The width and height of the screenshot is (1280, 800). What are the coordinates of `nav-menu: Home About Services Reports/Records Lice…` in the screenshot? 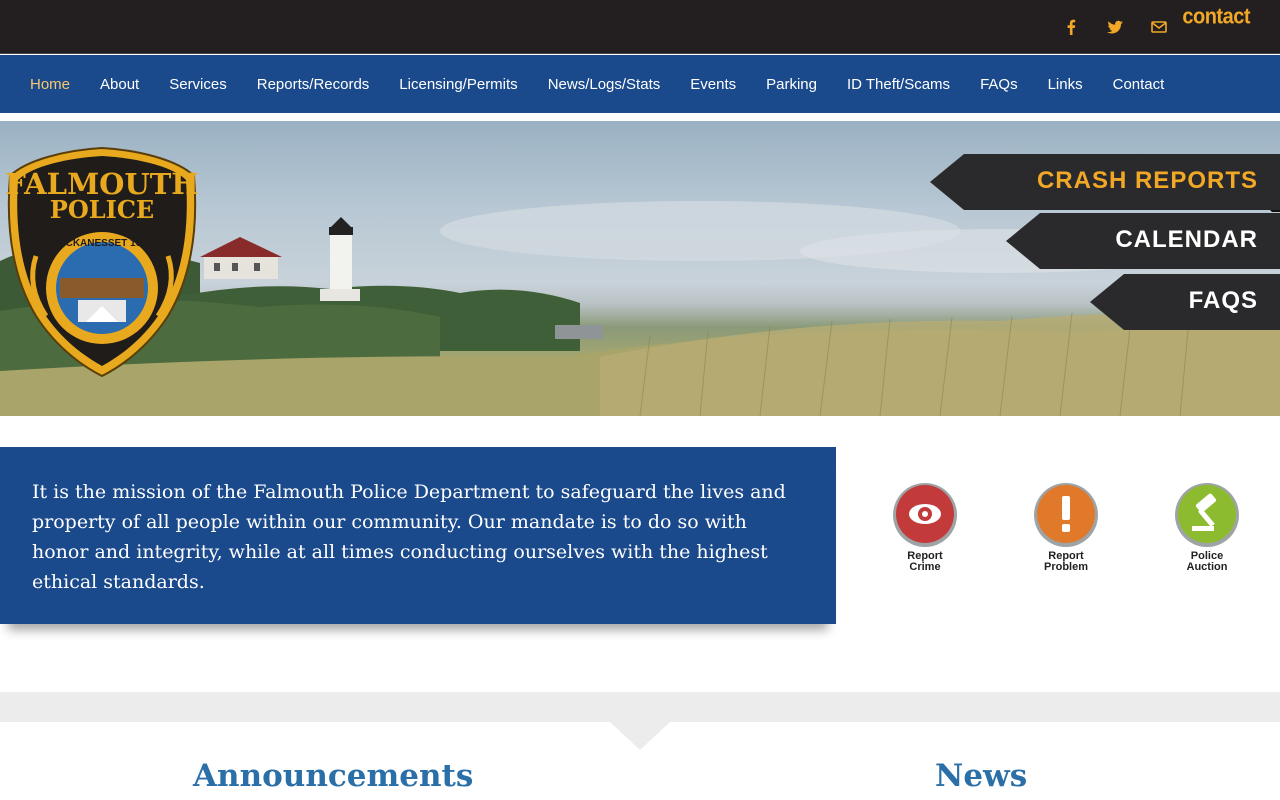 It's located at (612, 84).